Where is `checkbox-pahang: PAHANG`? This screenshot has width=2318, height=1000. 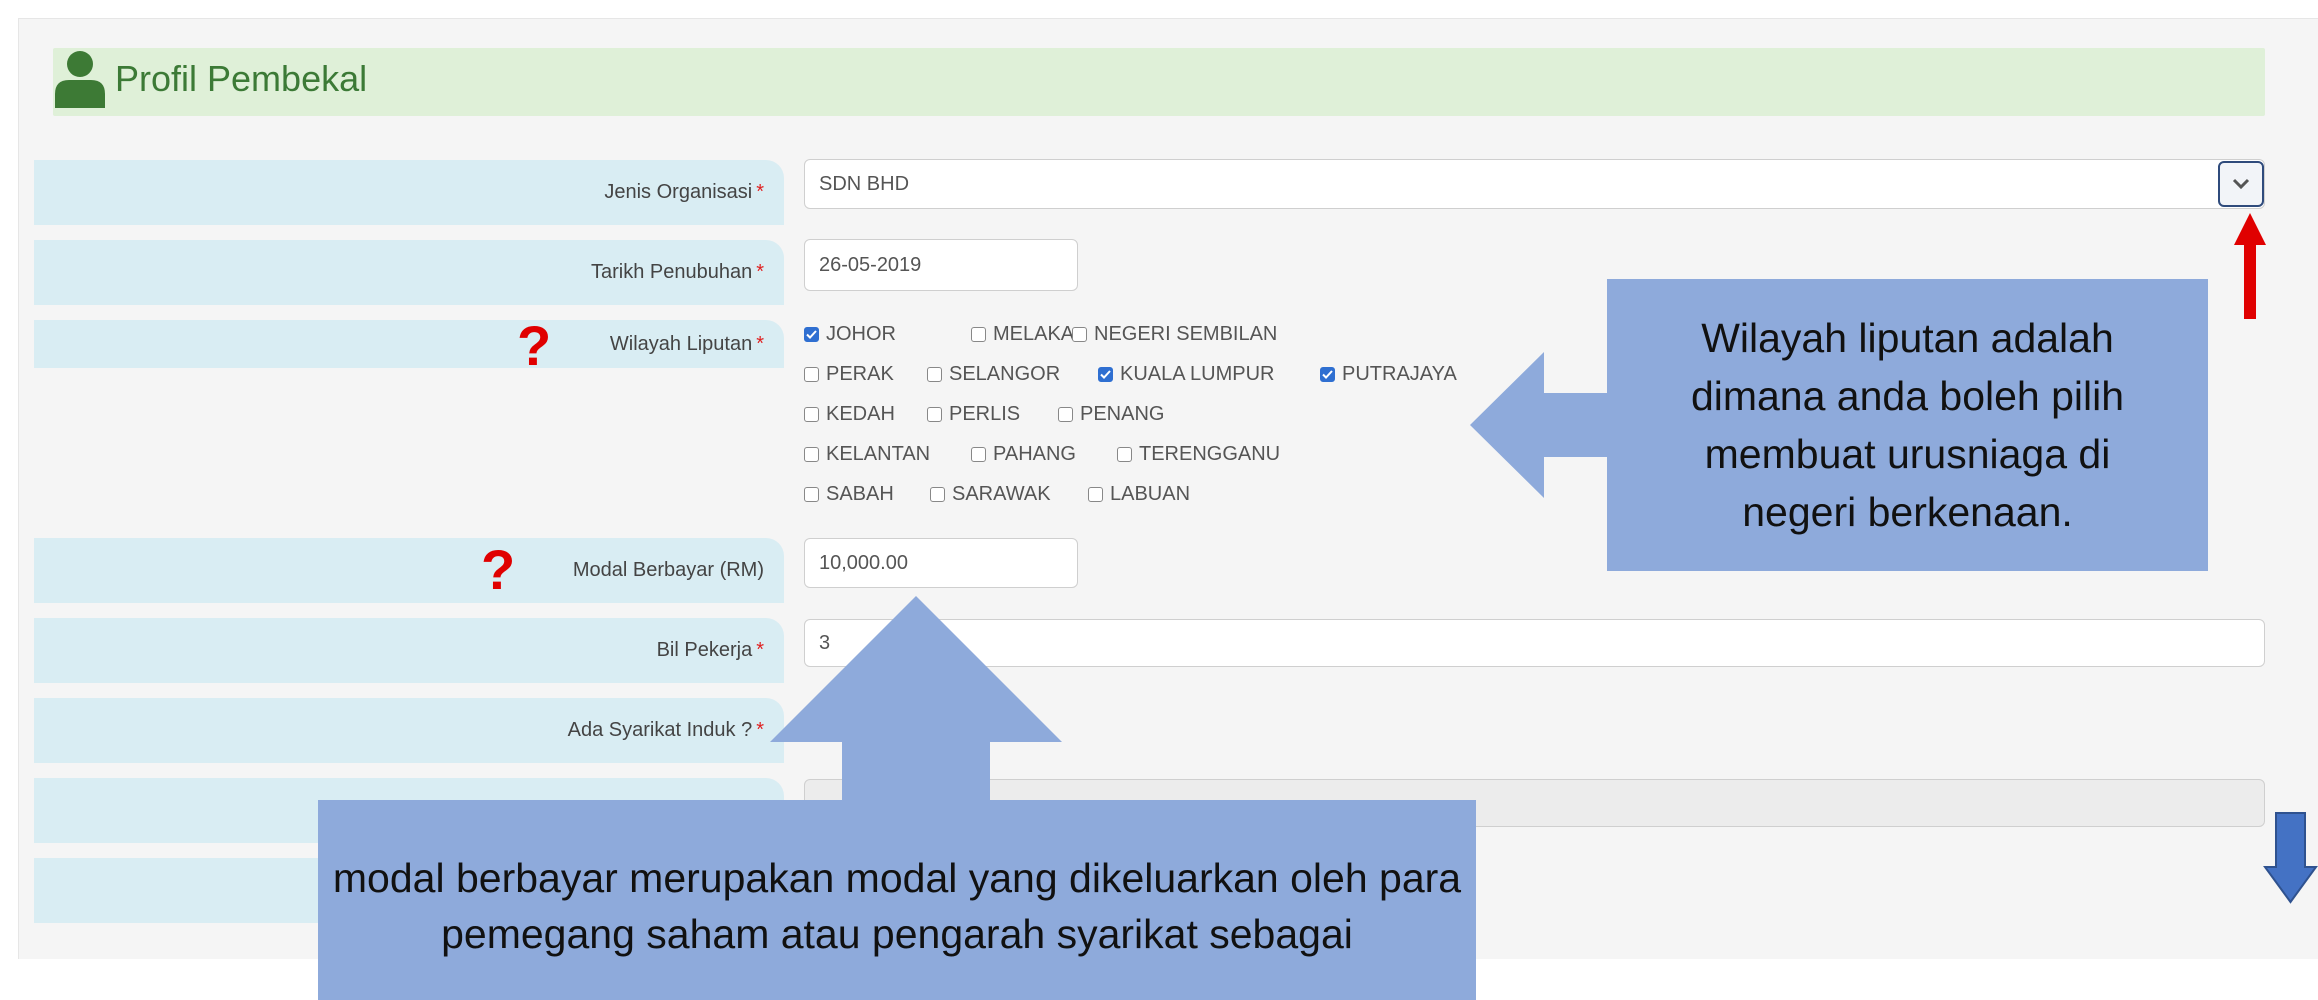
checkbox-pahang: PAHANG is located at coordinates (1023, 454).